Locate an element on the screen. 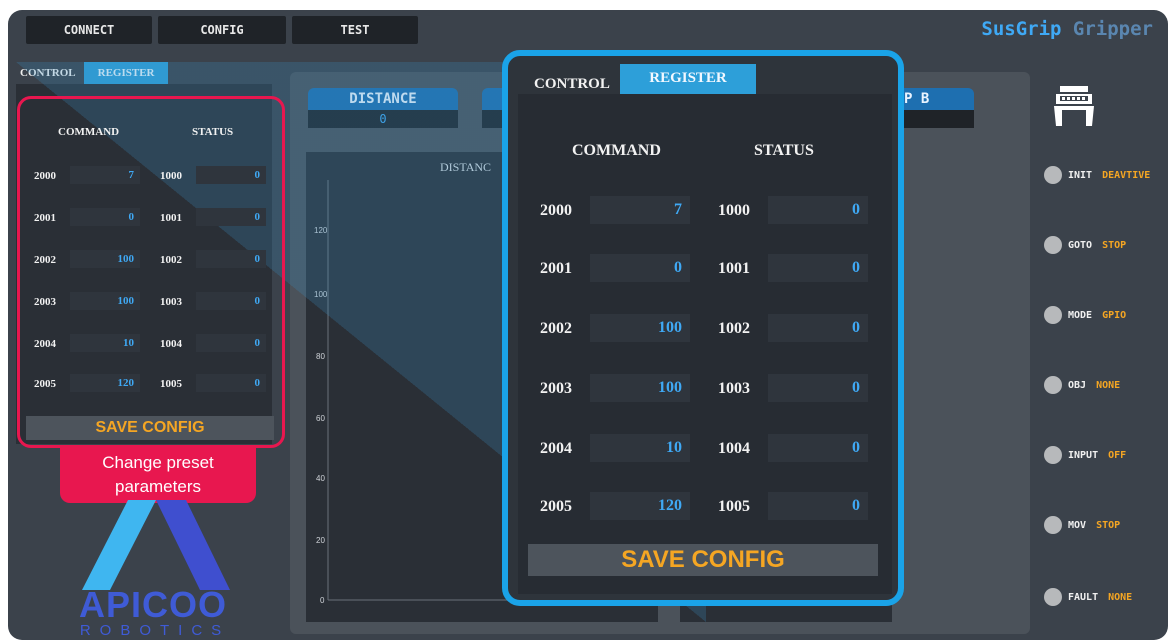 Image resolution: width=1169 pixels, height=642 pixels. command-id: 2001 is located at coordinates (556, 268).